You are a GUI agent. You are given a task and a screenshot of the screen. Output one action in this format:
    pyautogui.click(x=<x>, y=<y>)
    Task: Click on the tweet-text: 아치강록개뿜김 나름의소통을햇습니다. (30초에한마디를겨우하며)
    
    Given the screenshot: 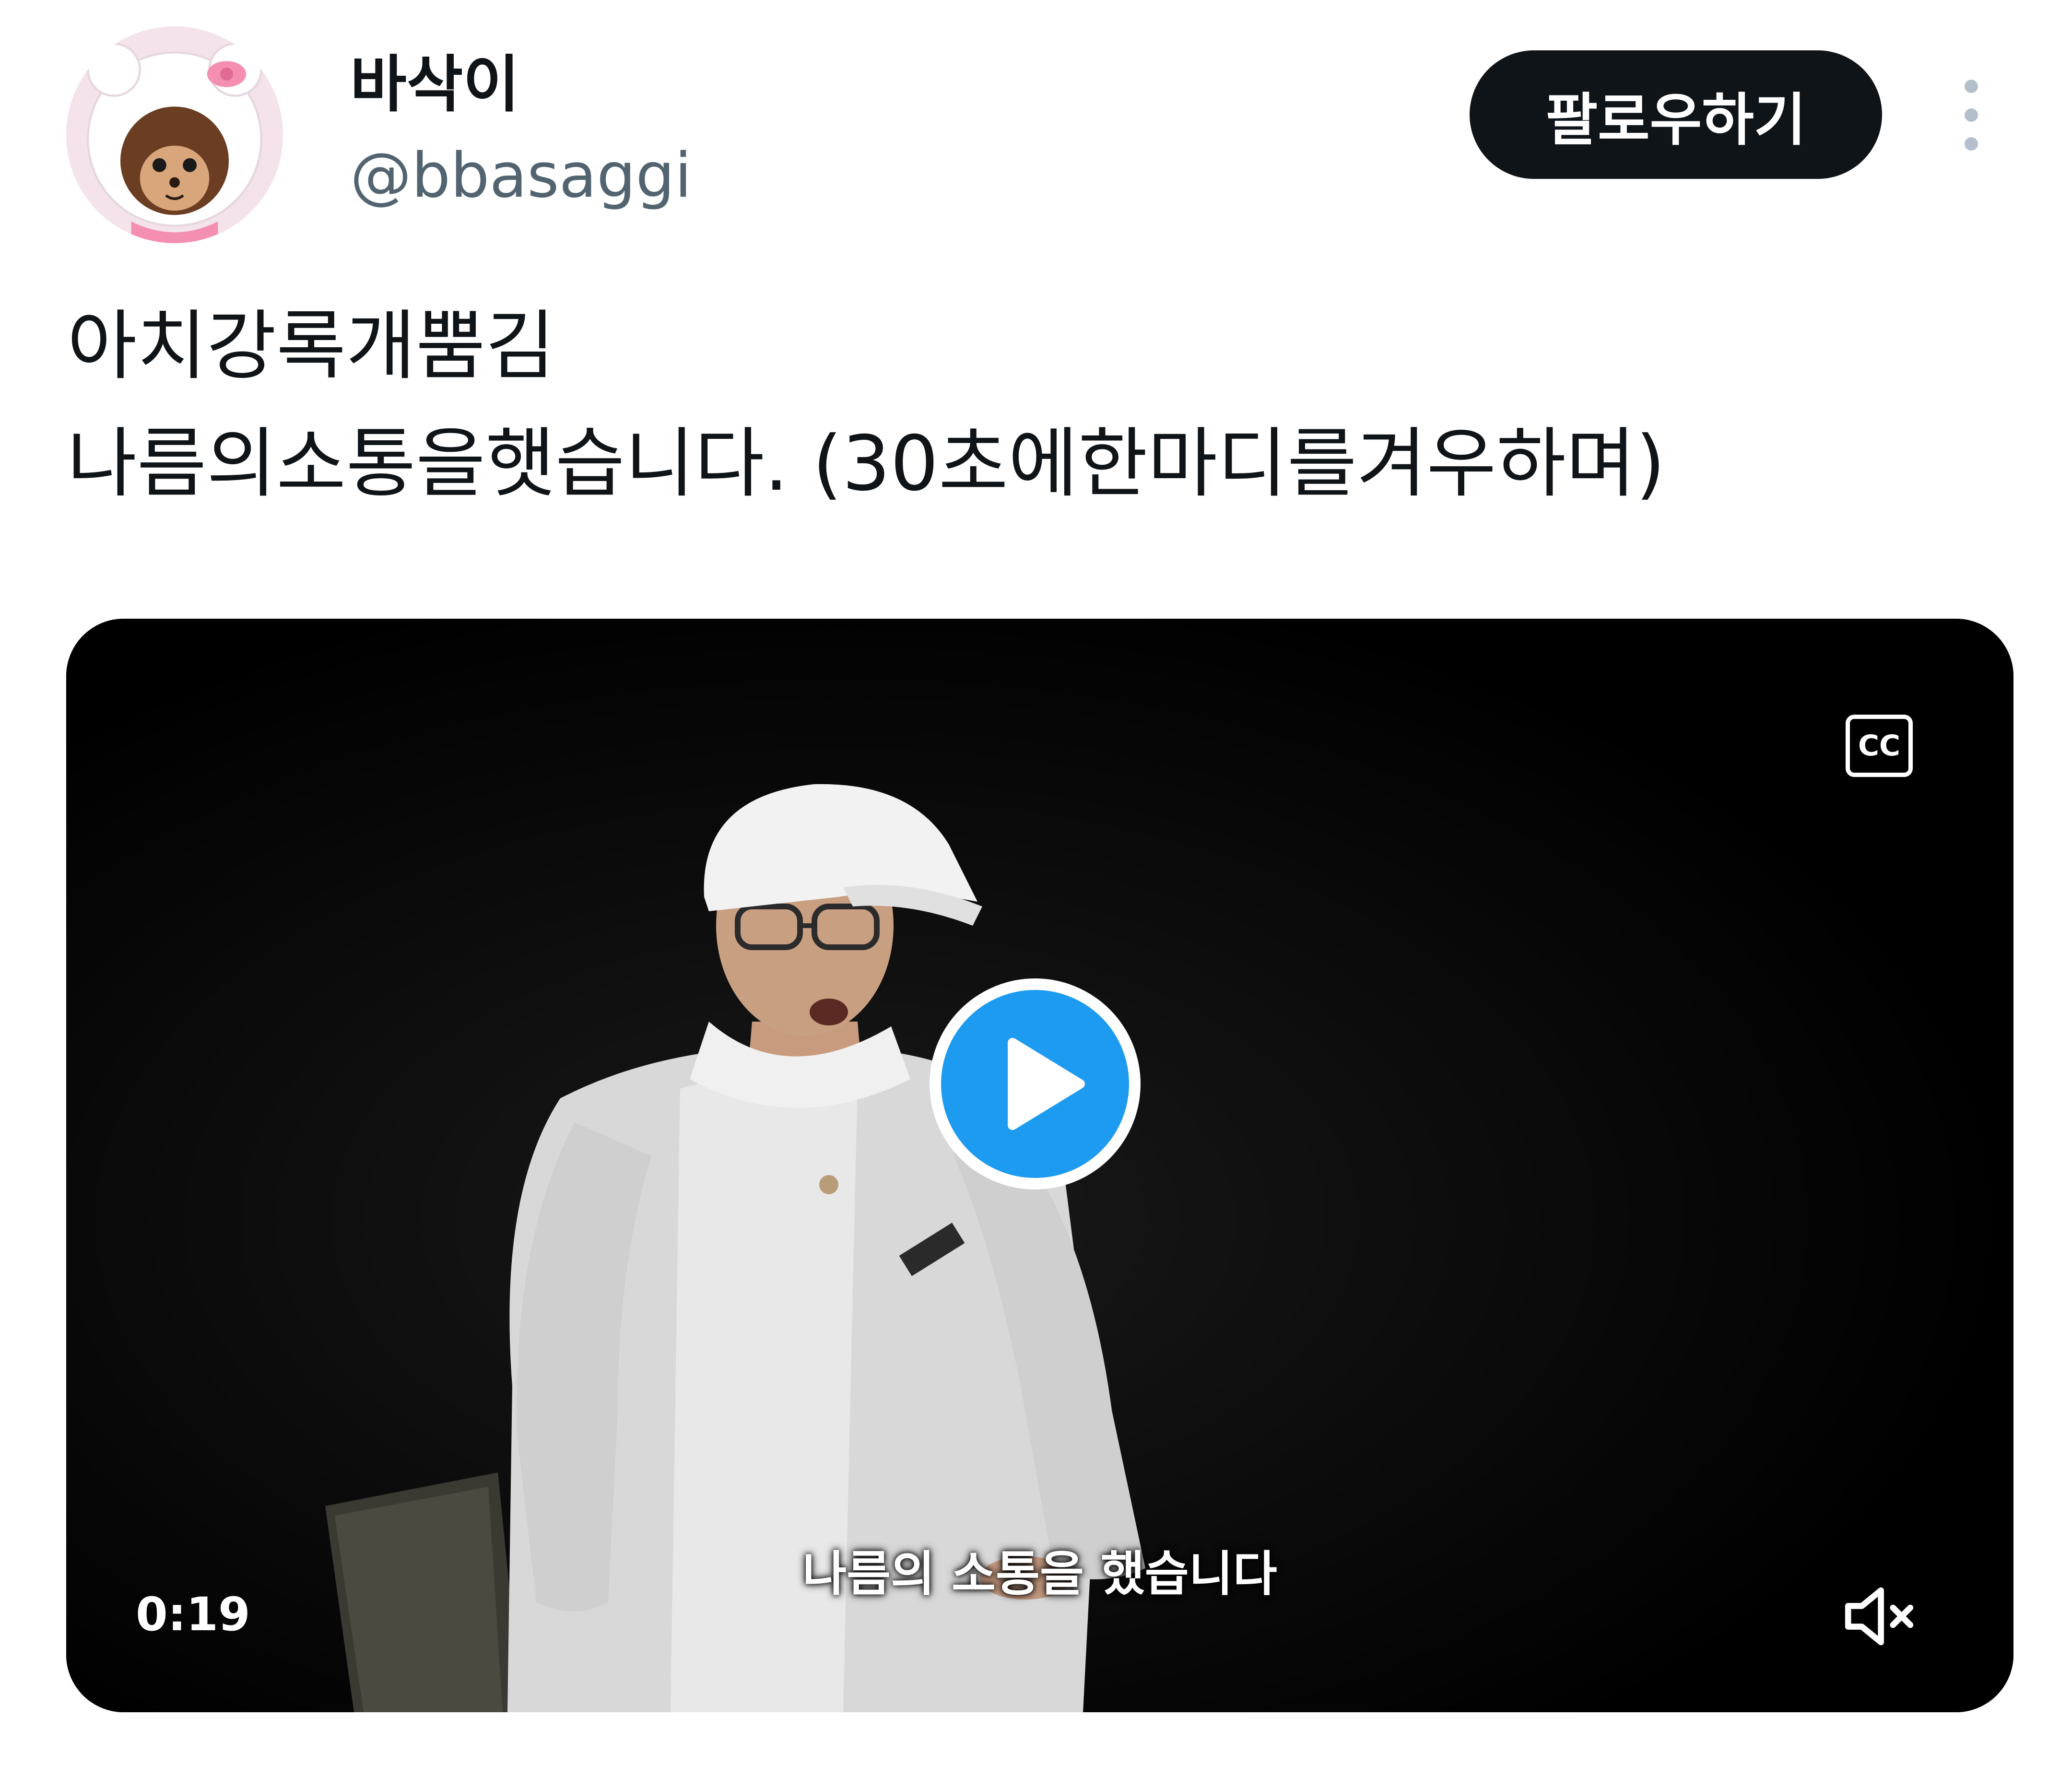 What is the action you would take?
    pyautogui.click(x=1036, y=405)
    